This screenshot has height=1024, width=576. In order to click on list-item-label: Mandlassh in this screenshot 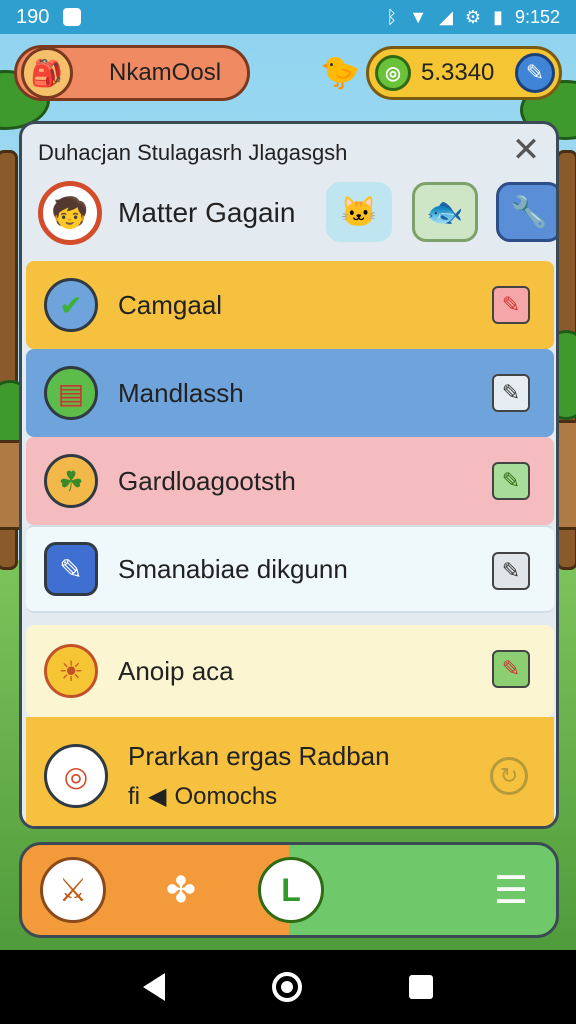, I will do `click(181, 392)`.